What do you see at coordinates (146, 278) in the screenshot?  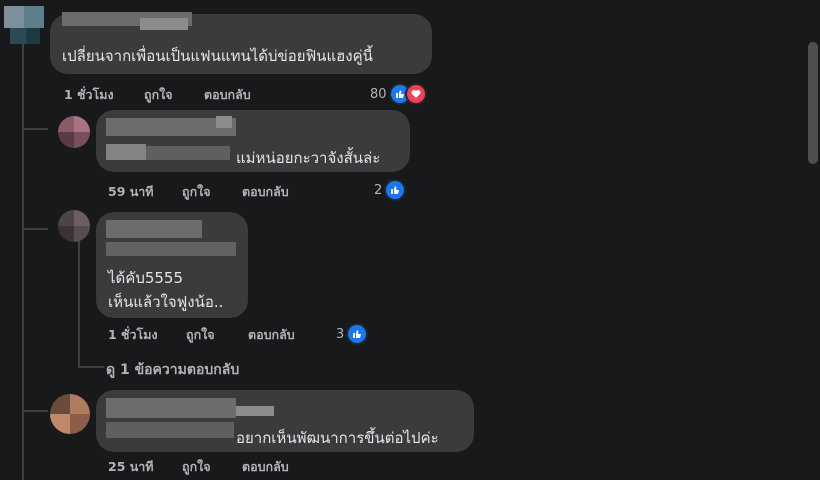 I see `comment-text-line: ได้คับ5555` at bounding box center [146, 278].